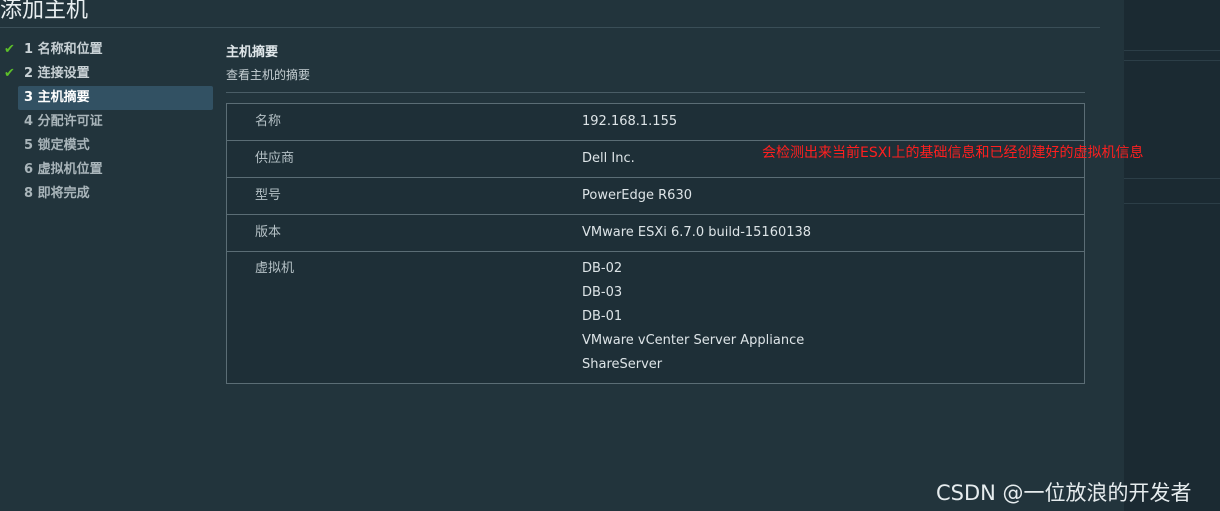 The width and height of the screenshot is (1220, 511). What do you see at coordinates (630, 121) in the screenshot?
I see `row-value: 192.168.1.155` at bounding box center [630, 121].